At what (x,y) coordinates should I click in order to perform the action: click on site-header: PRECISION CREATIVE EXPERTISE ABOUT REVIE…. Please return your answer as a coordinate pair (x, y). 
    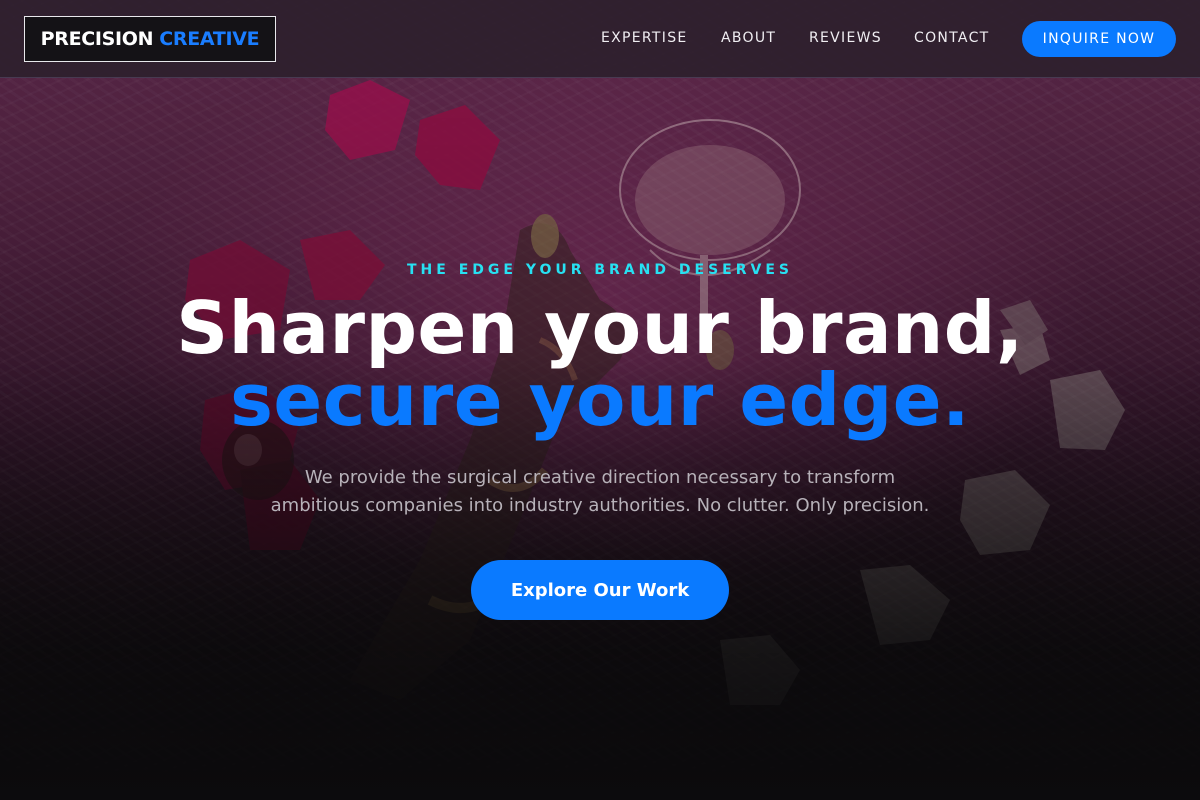
    Looking at the image, I should click on (600, 39).